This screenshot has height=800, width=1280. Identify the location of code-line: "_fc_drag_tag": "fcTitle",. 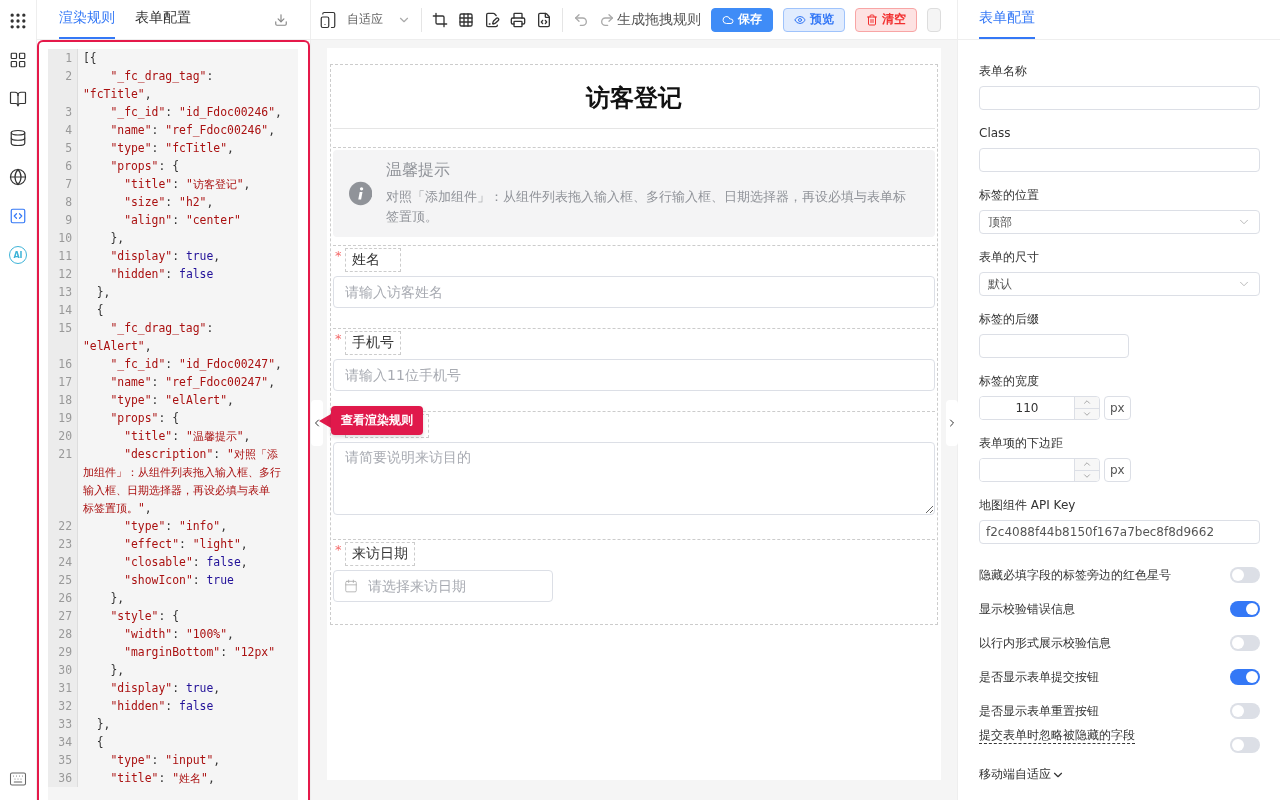
(148, 85).